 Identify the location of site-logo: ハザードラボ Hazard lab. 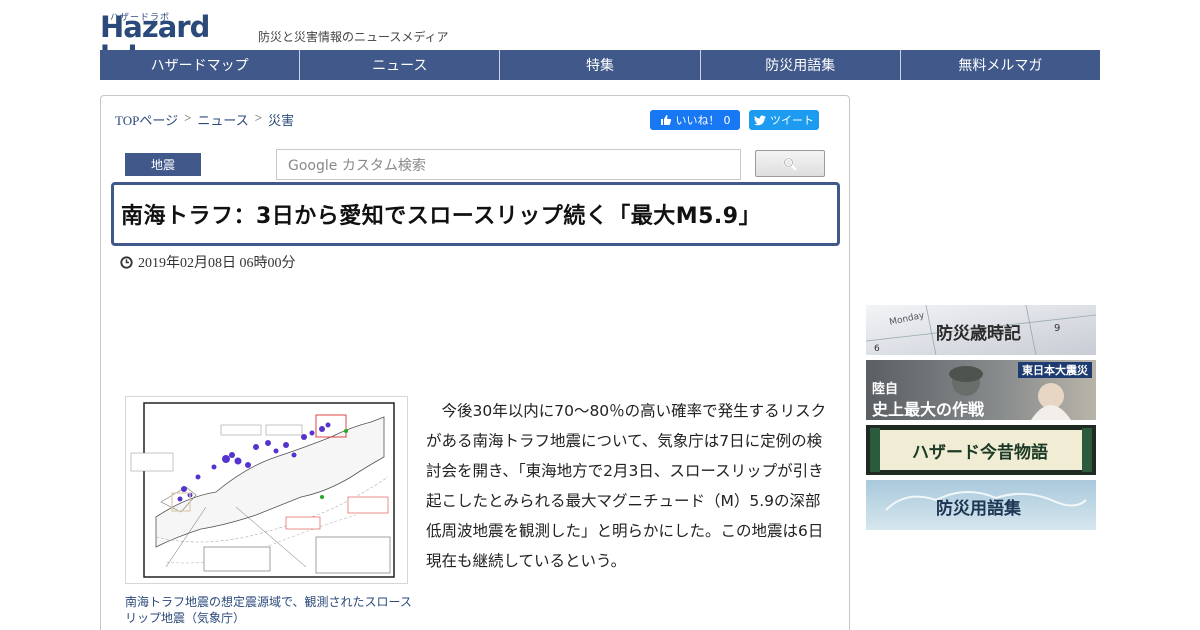
(175, 40).